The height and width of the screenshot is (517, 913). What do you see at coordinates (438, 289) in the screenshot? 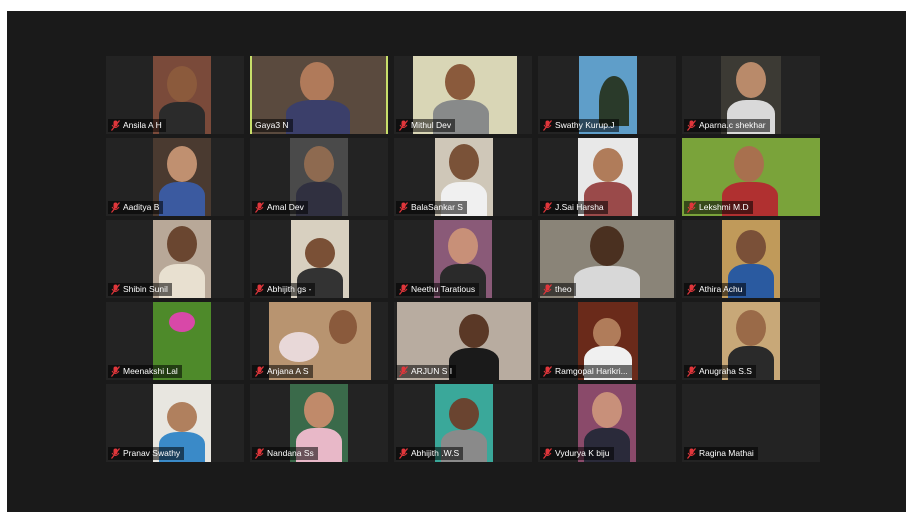
I see `name-label: Neethu Taratious` at bounding box center [438, 289].